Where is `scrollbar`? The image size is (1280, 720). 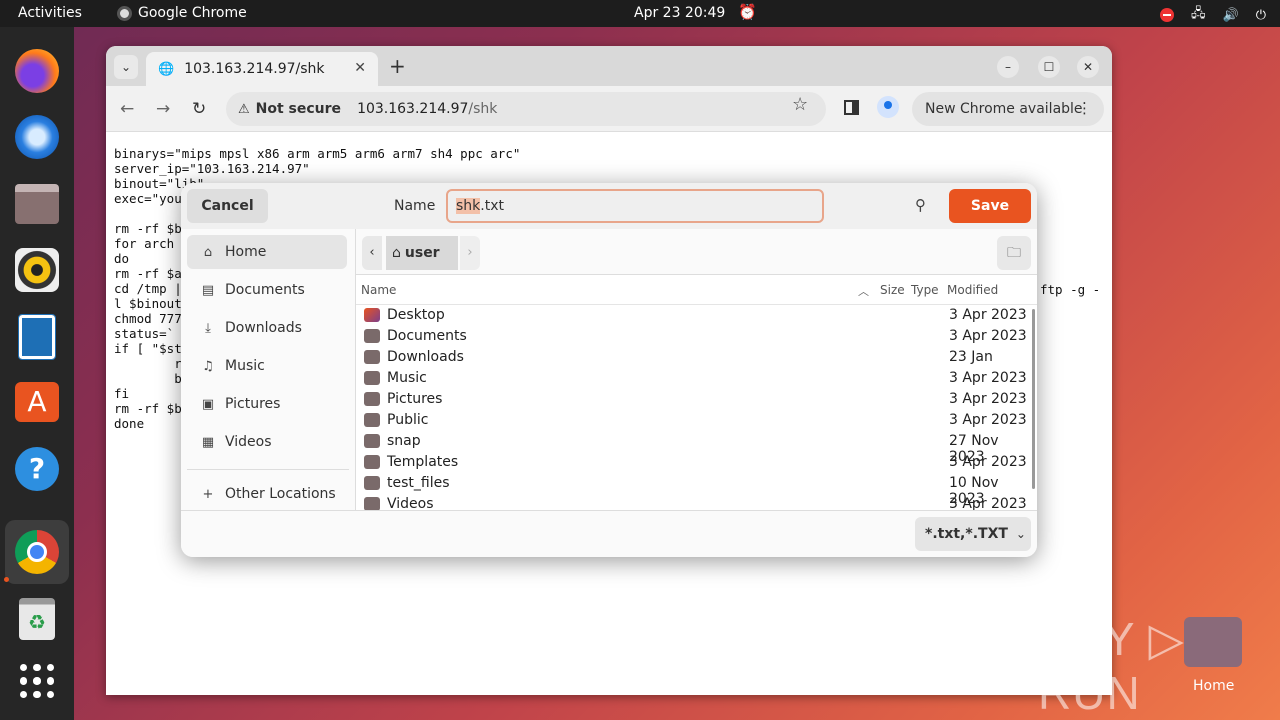
scrollbar is located at coordinates (1033, 399).